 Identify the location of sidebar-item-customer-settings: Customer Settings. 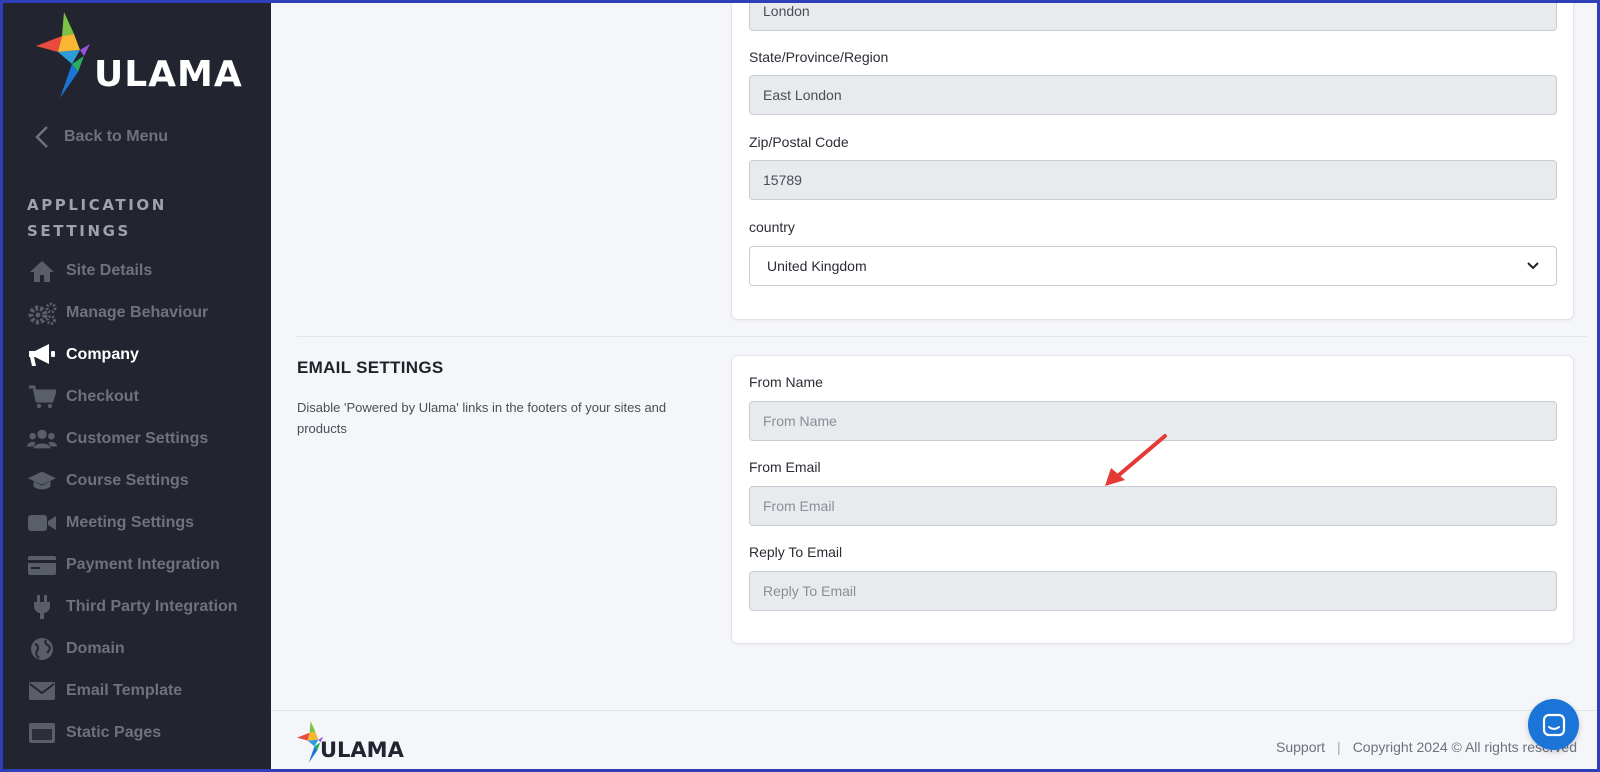
(147, 439).